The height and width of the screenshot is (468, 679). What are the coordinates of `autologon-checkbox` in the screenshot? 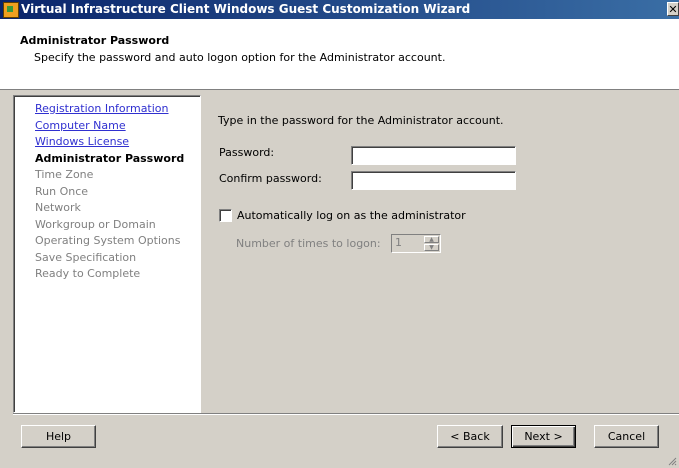 It's located at (225, 215).